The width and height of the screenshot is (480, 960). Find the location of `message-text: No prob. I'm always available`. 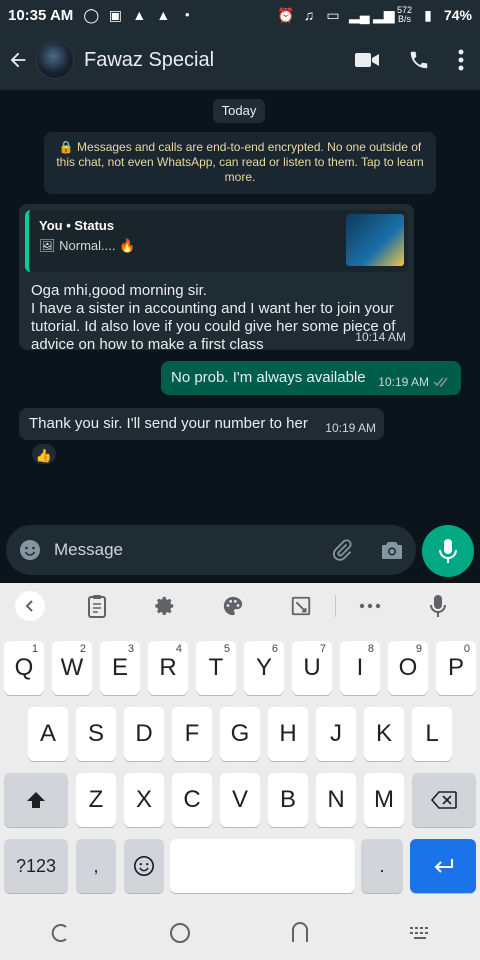

message-text: No prob. I'm always available is located at coordinates (268, 377).